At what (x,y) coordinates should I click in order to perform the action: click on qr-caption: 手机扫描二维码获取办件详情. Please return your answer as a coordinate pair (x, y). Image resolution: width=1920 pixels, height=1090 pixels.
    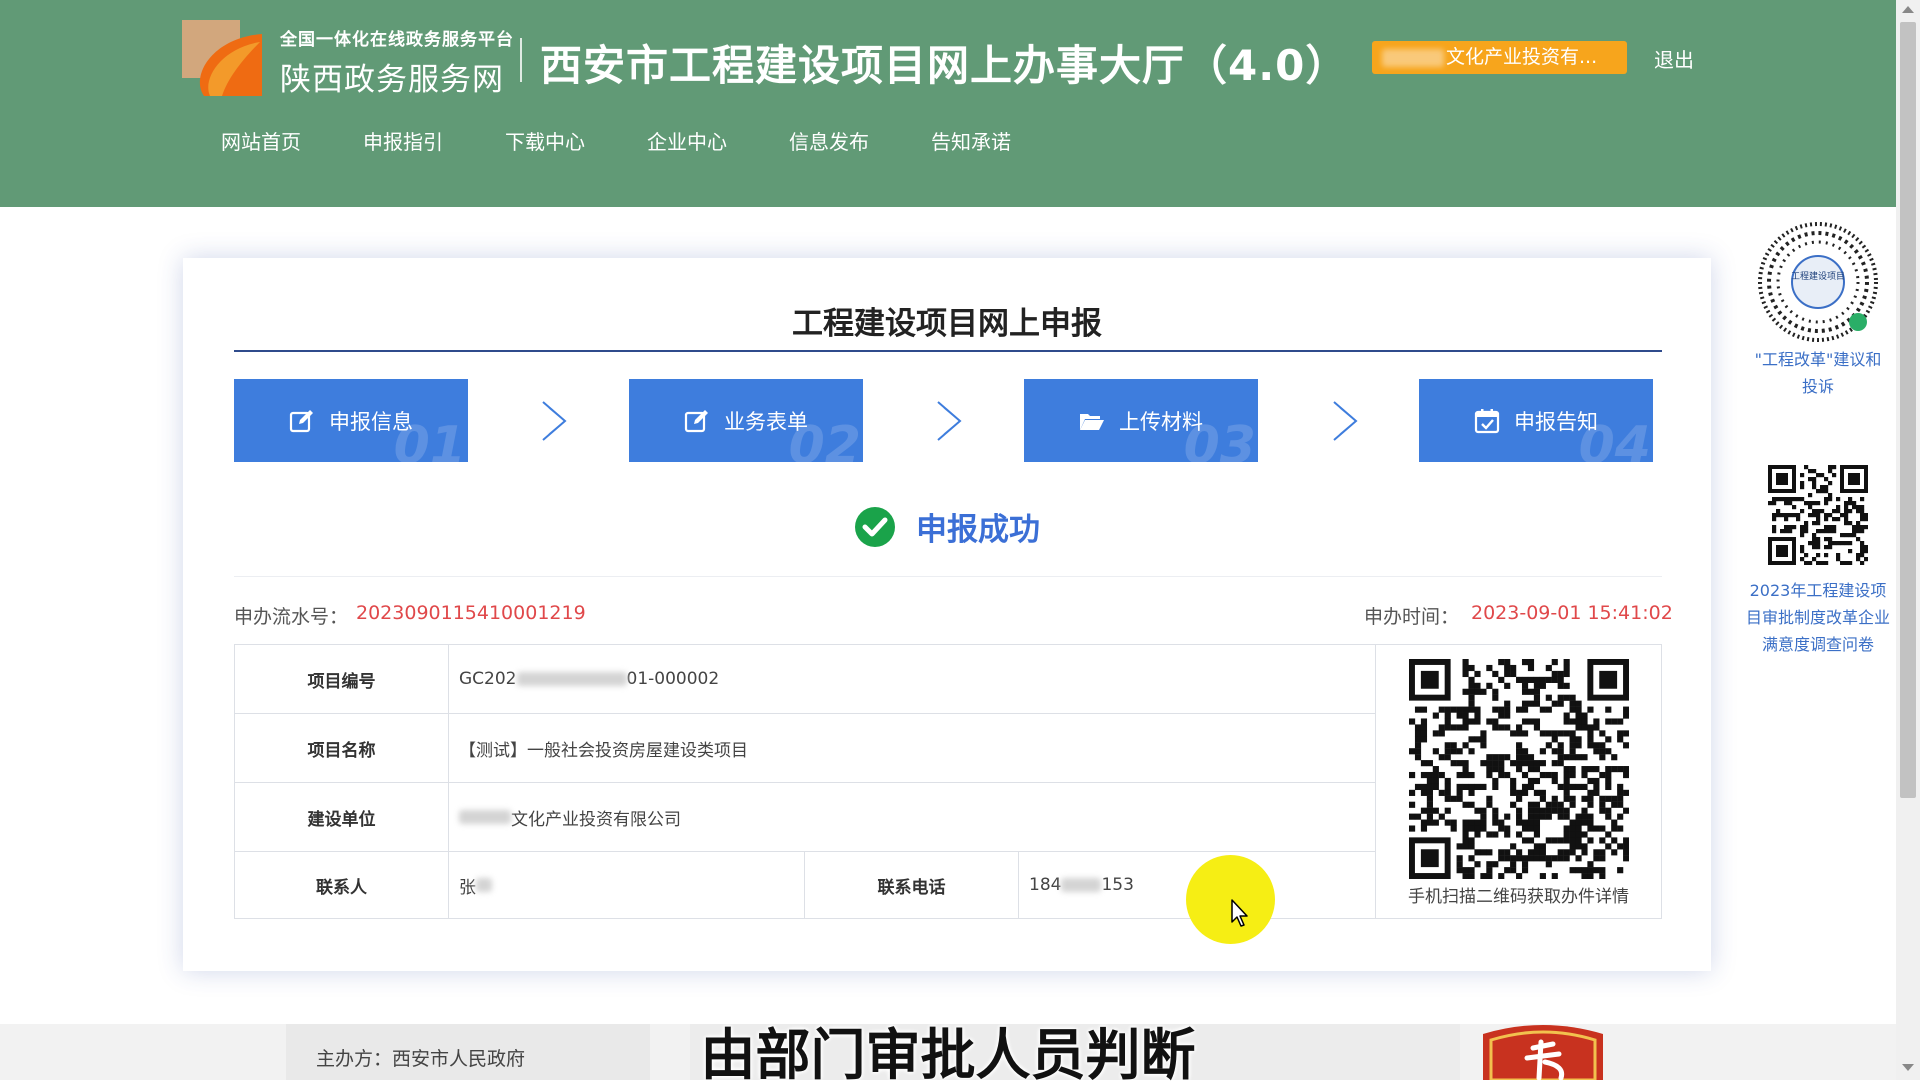
    Looking at the image, I should click on (1518, 897).